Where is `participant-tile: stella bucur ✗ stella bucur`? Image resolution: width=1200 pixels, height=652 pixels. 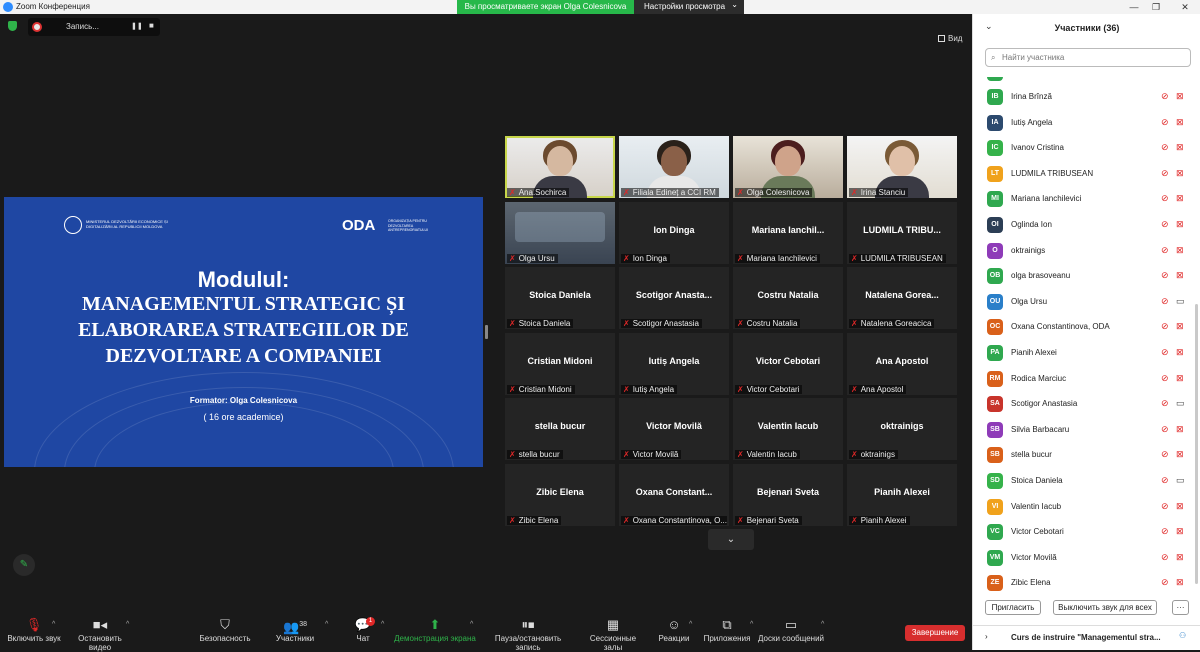
participant-tile: stella bucur ✗ stella bucur is located at coordinates (560, 429).